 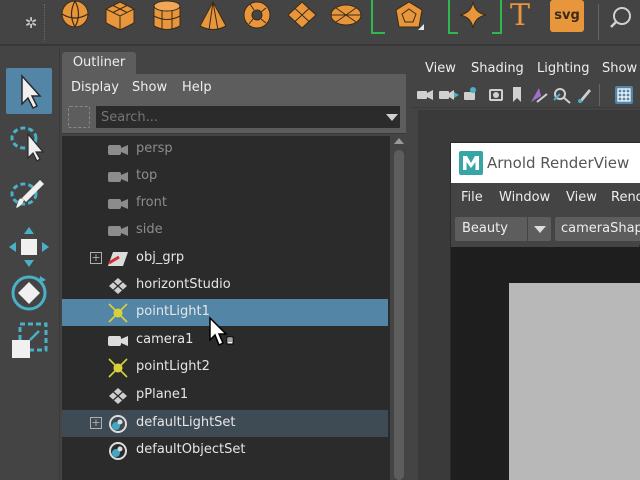 I want to click on search-input, so click(x=248, y=117).